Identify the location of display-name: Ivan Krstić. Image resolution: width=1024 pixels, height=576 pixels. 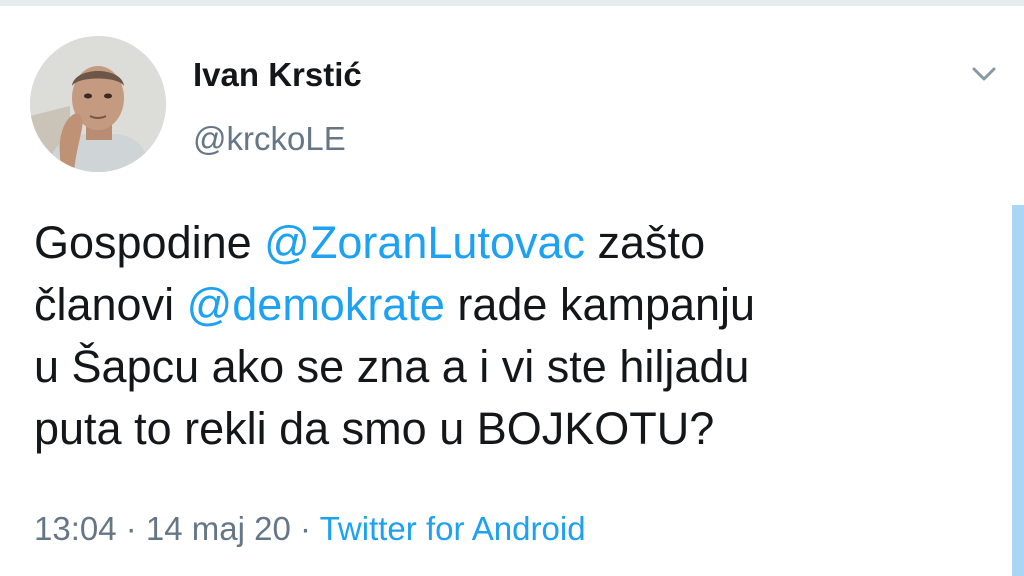
(277, 75).